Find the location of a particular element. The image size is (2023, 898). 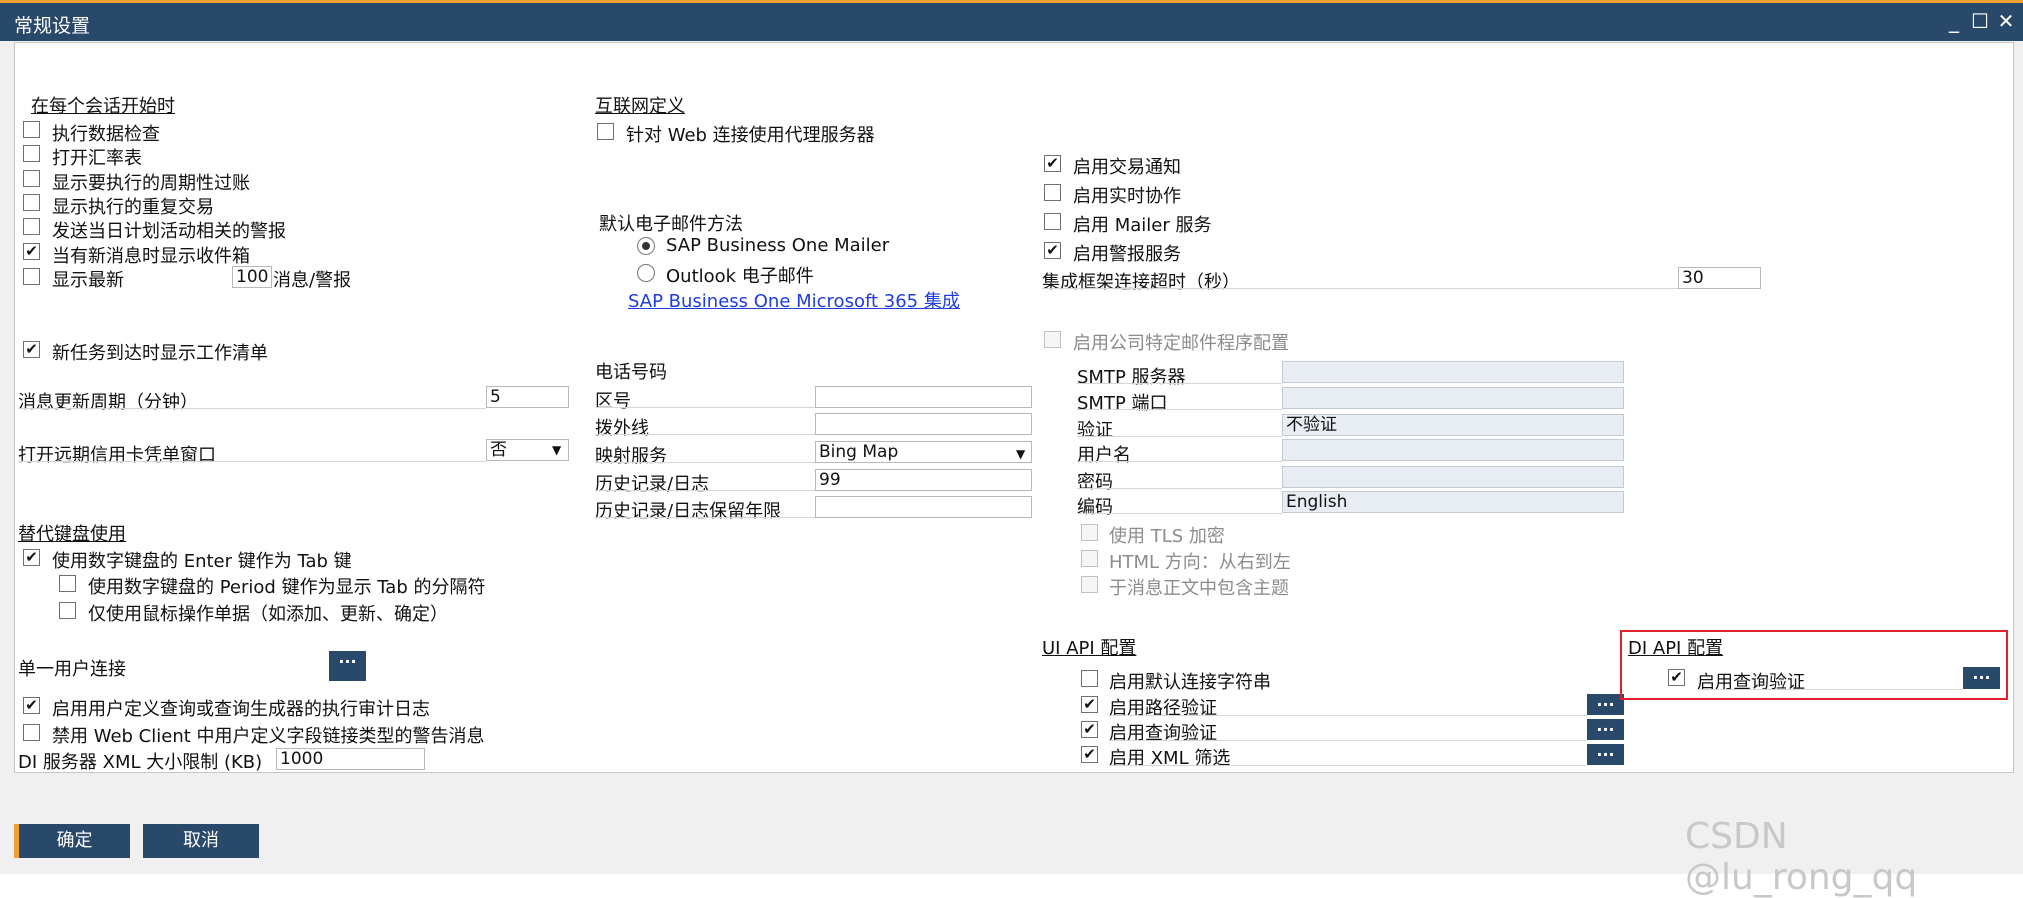

timeout-label: 集成框架连接超时（秒） is located at coordinates (1141, 282).